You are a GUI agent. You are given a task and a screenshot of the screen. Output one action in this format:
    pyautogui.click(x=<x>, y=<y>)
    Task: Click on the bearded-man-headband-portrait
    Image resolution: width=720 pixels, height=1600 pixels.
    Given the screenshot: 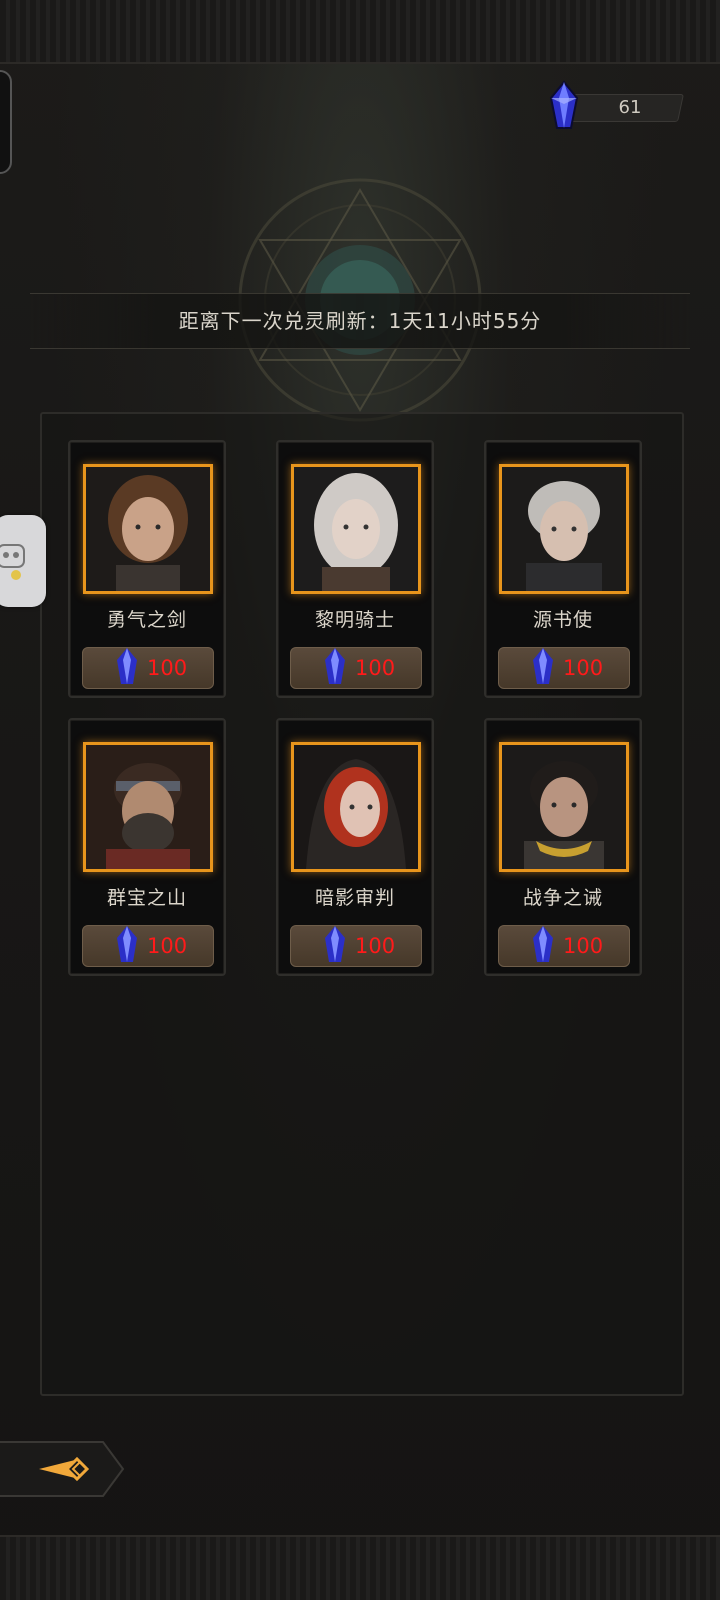 What is the action you would take?
    pyautogui.click(x=148, y=807)
    